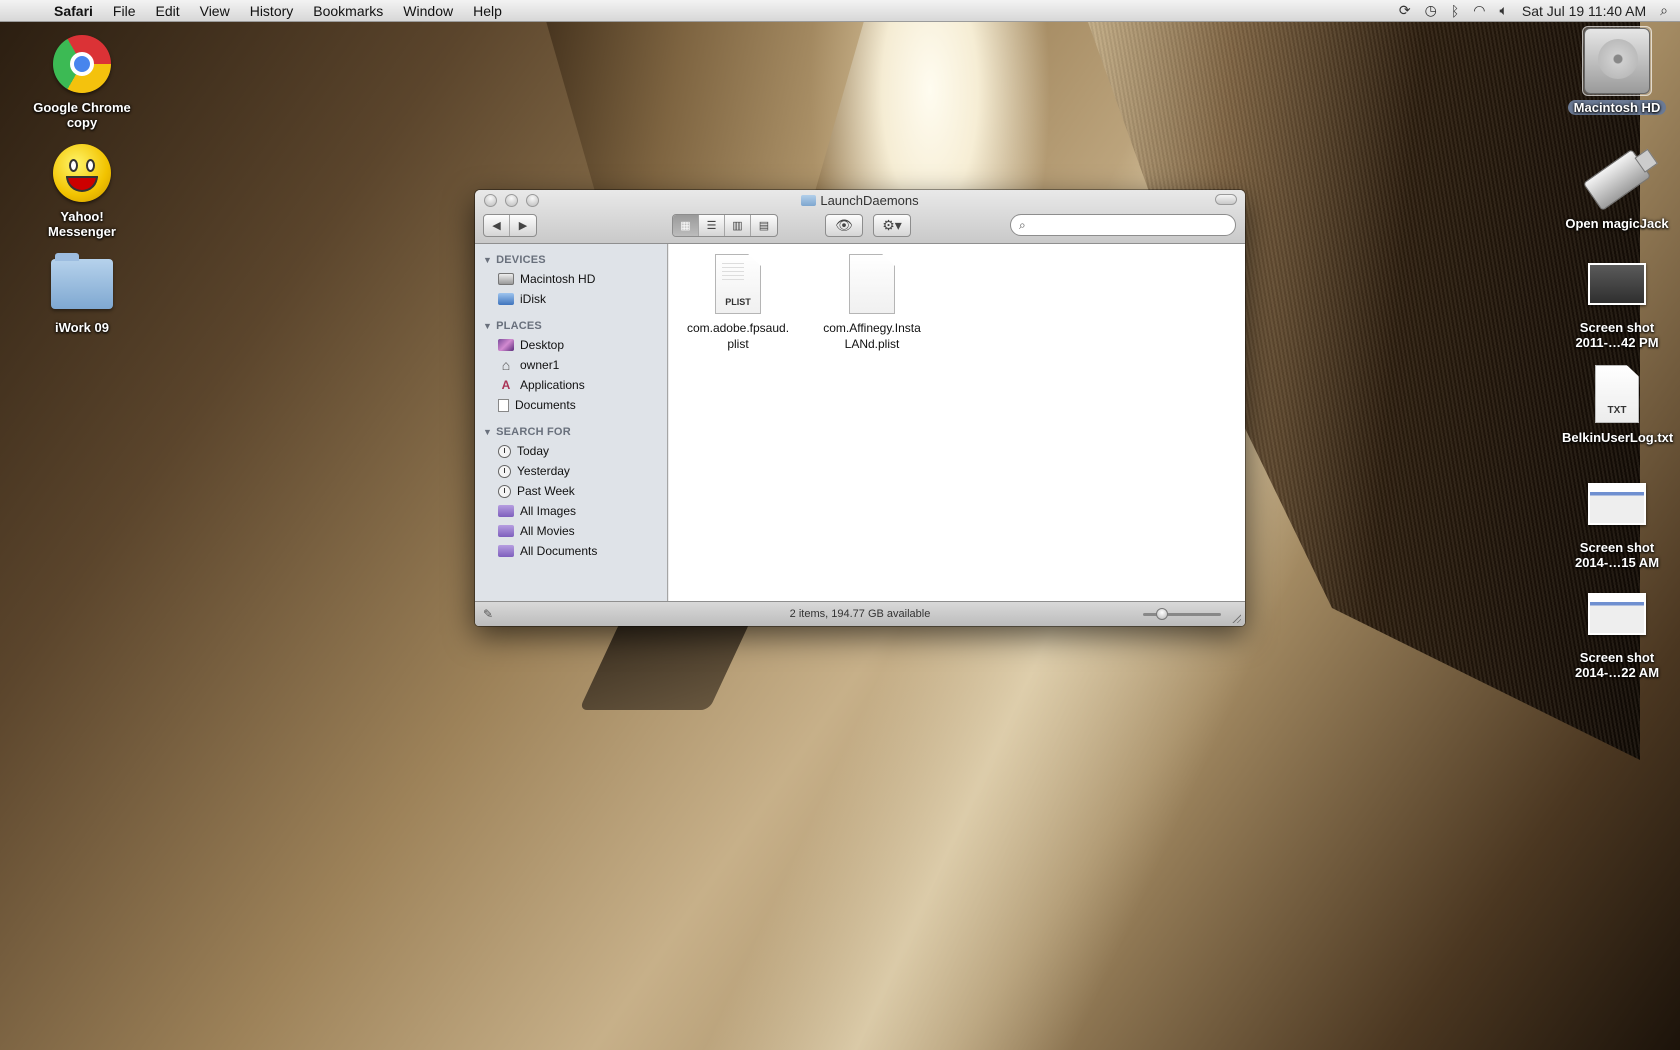 This screenshot has width=1680, height=1050. What do you see at coordinates (1431, 10) in the screenshot?
I see `time-machine-icon: ◷` at bounding box center [1431, 10].